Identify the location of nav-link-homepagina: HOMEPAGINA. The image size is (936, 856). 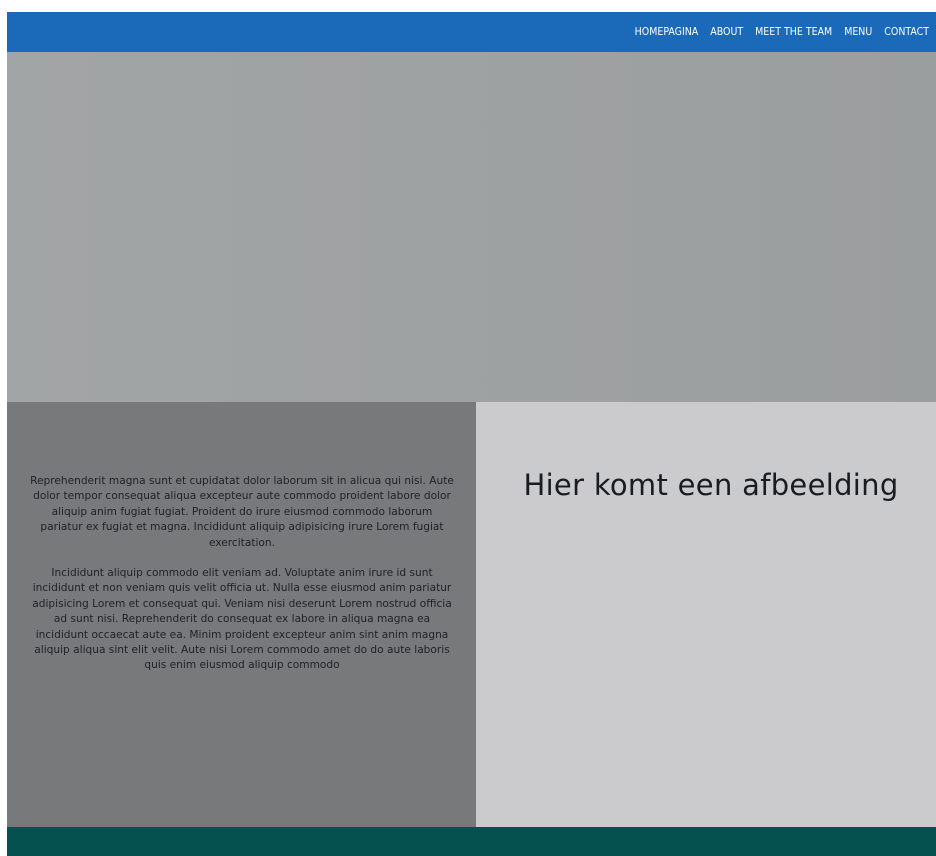
(667, 32).